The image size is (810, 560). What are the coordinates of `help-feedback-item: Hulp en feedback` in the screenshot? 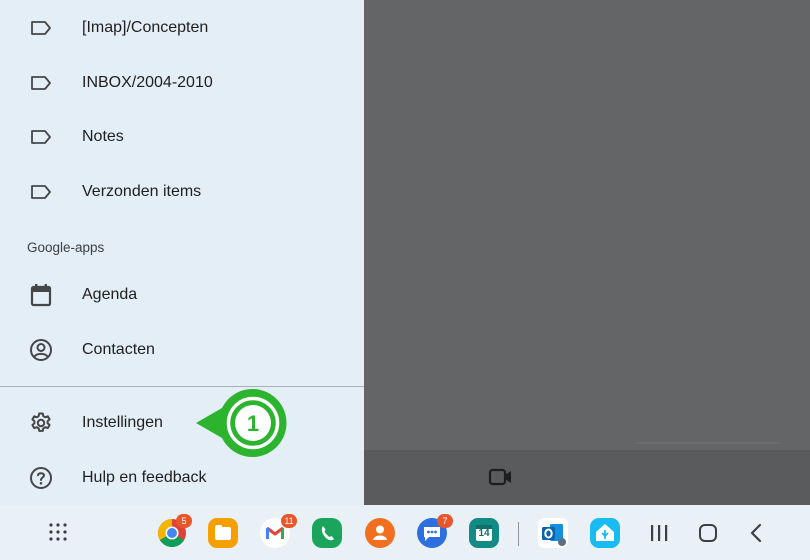 It's located at (182, 478).